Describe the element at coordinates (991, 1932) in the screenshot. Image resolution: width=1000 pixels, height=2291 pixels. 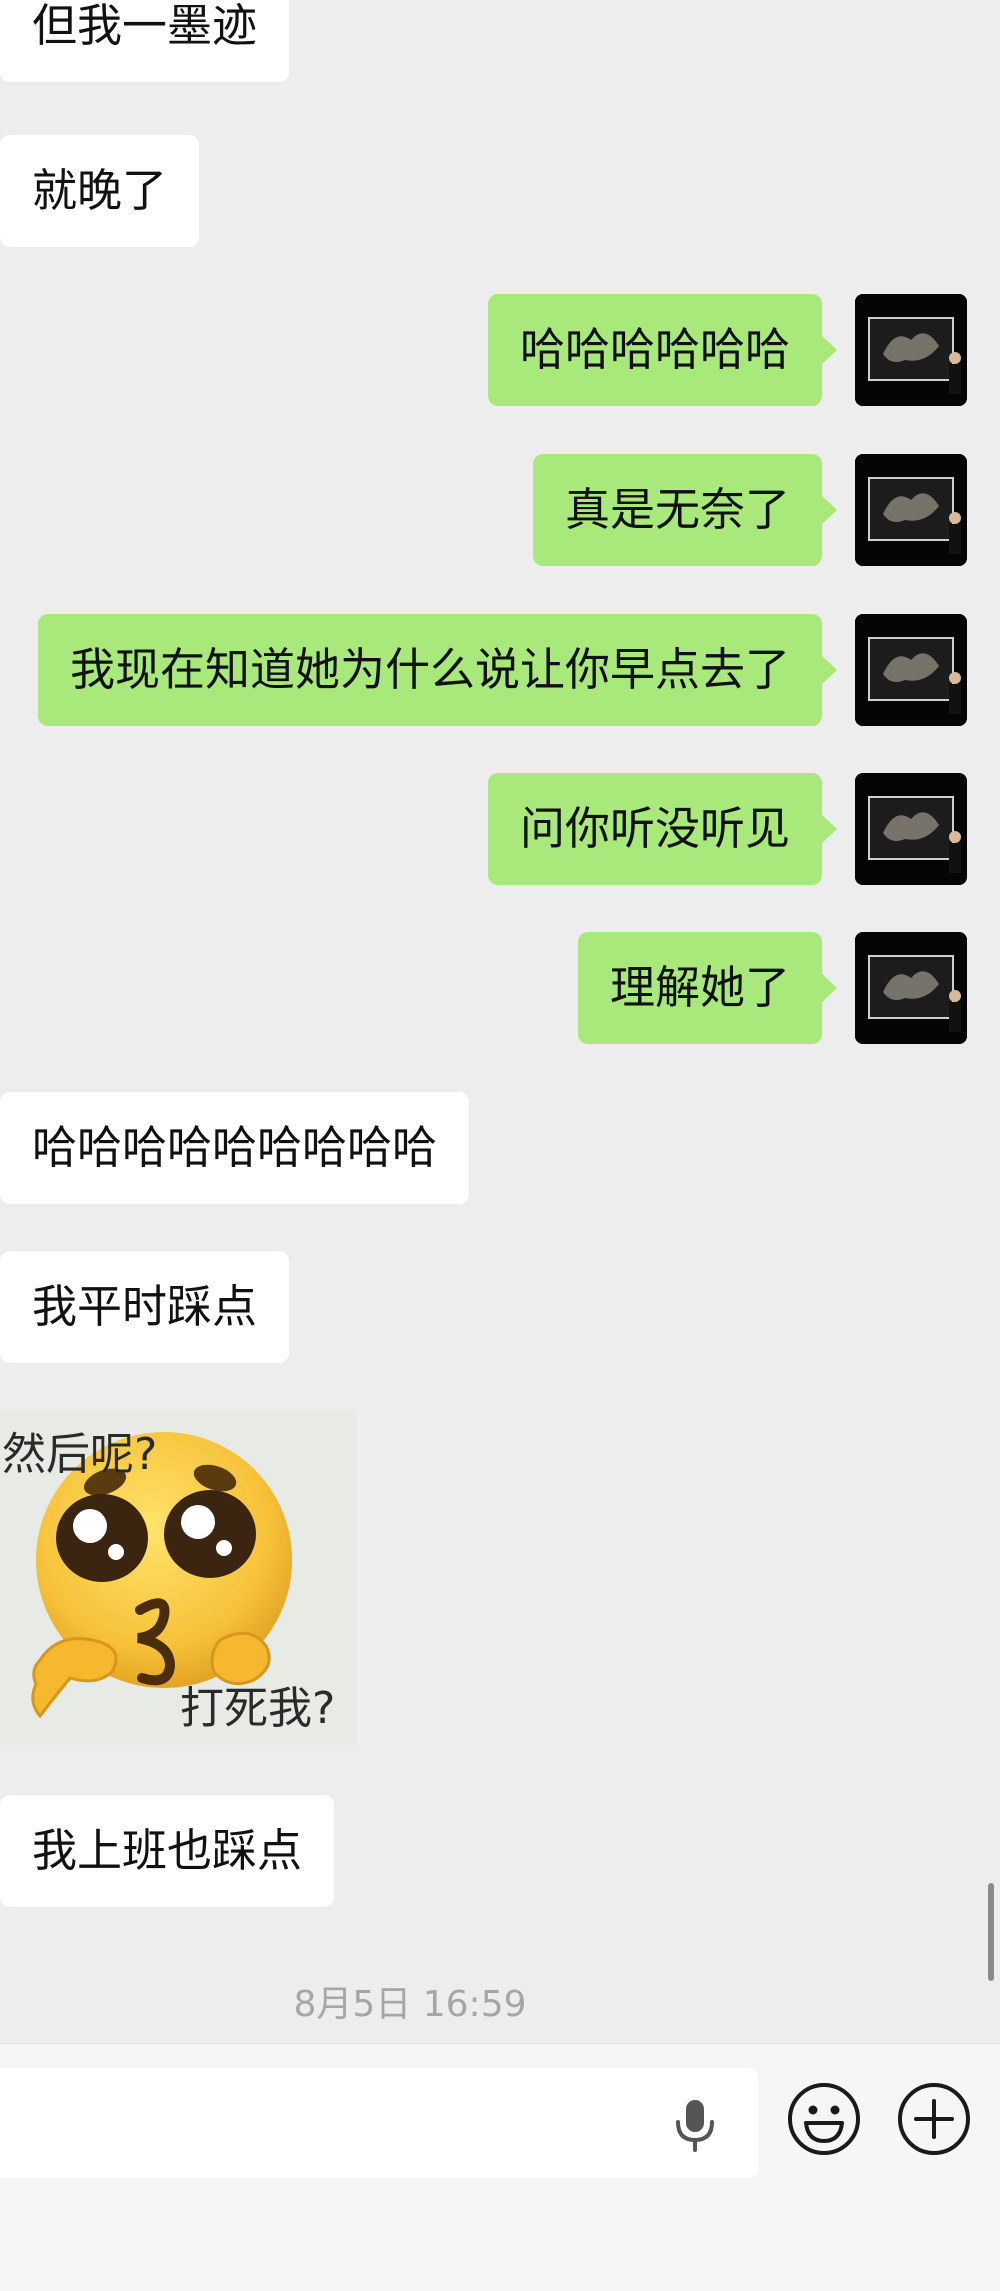
I see `scrollbar` at that location.